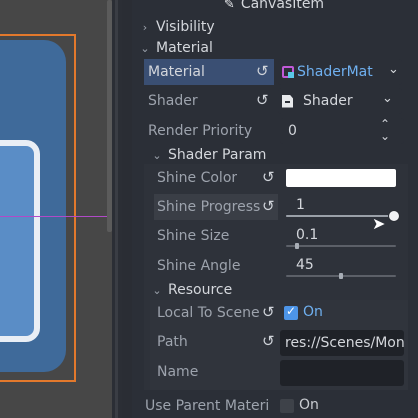 The width and height of the screenshot is (418, 418). What do you see at coordinates (288, 72) in the screenshot?
I see `shader-material-icon` at bounding box center [288, 72].